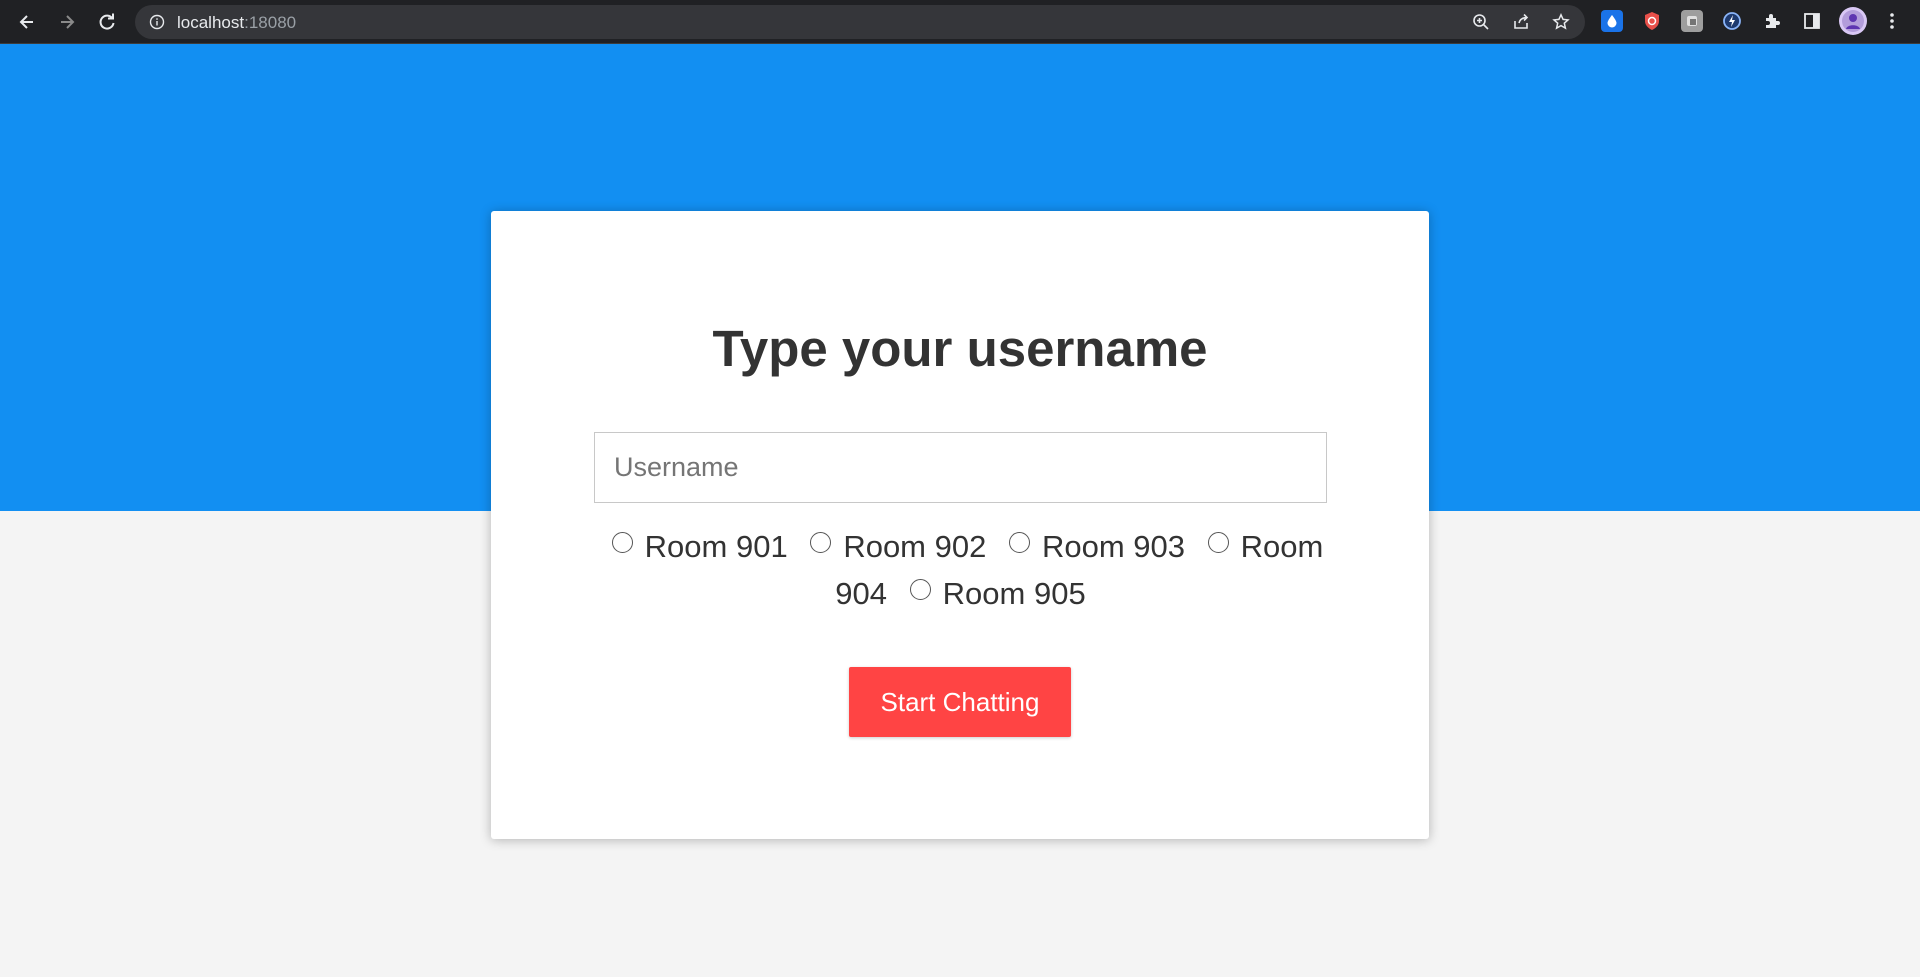  What do you see at coordinates (915, 546) in the screenshot?
I see `room-label-902: Room 902` at bounding box center [915, 546].